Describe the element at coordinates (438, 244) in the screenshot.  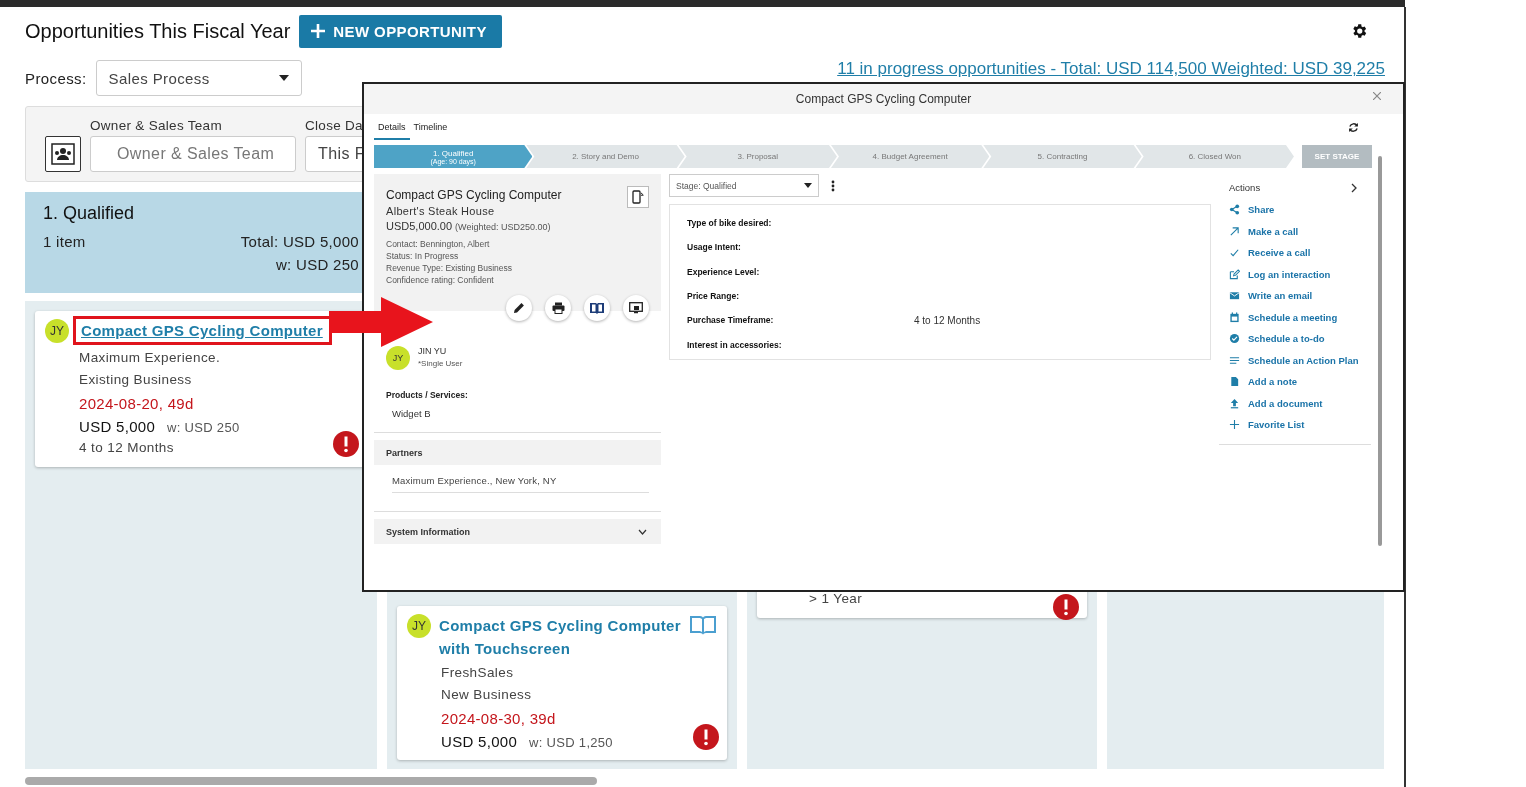
I see `detail-line: Contact: Bennington, Albert` at that location.